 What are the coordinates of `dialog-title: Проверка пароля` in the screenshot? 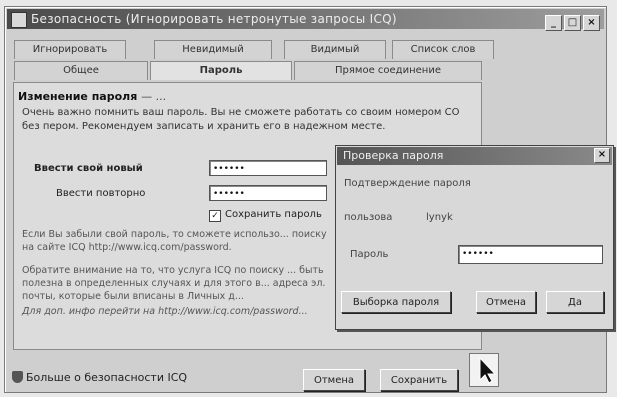 It's located at (474, 156).